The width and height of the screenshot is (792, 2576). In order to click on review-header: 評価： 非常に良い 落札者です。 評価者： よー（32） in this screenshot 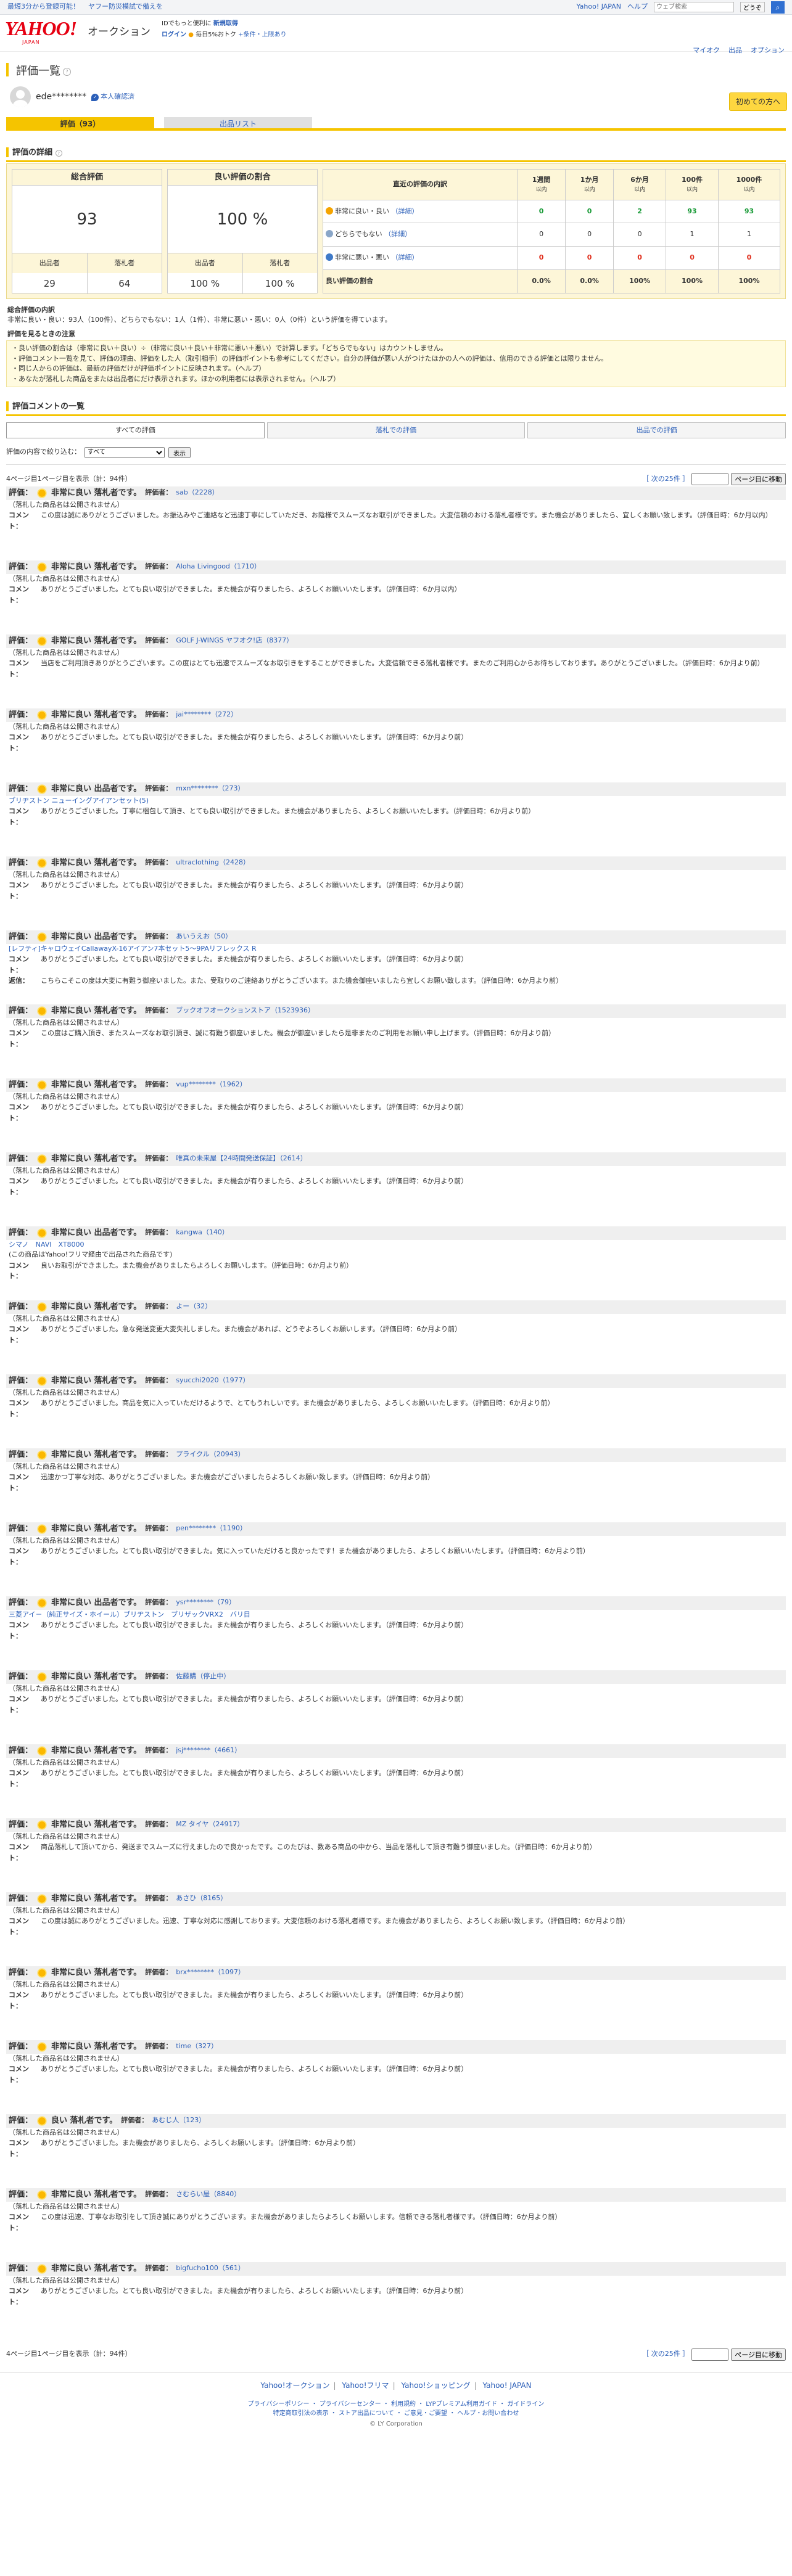, I will do `click(396, 1307)`.